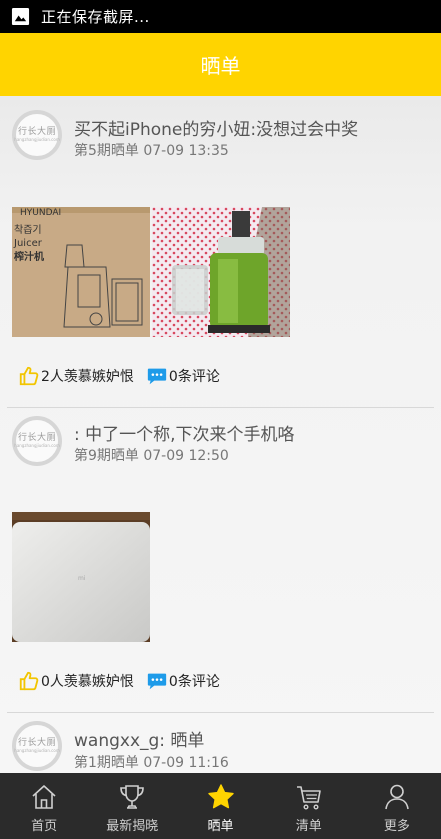 The height and width of the screenshot is (839, 441). What do you see at coordinates (44, 797) in the screenshot?
I see `home-icon` at bounding box center [44, 797].